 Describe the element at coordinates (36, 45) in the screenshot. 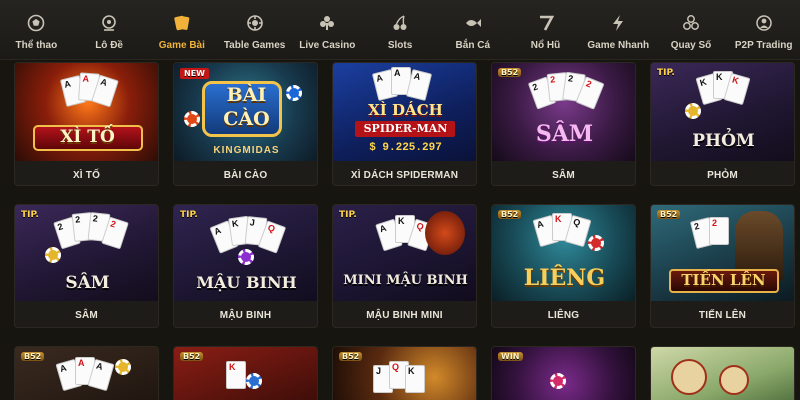

I see `nav-label: Thể thao` at that location.